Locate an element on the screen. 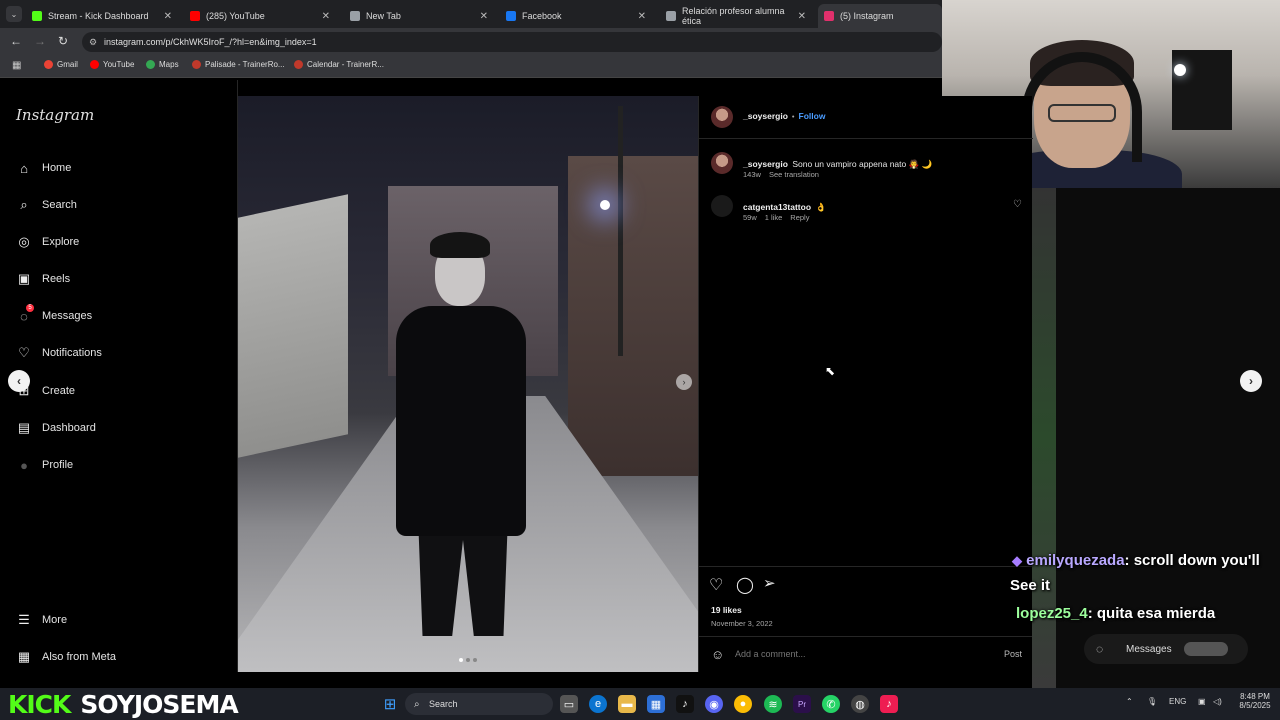 This screenshot has height=720, width=1280. search-icon: ⌕ is located at coordinates (417, 704).